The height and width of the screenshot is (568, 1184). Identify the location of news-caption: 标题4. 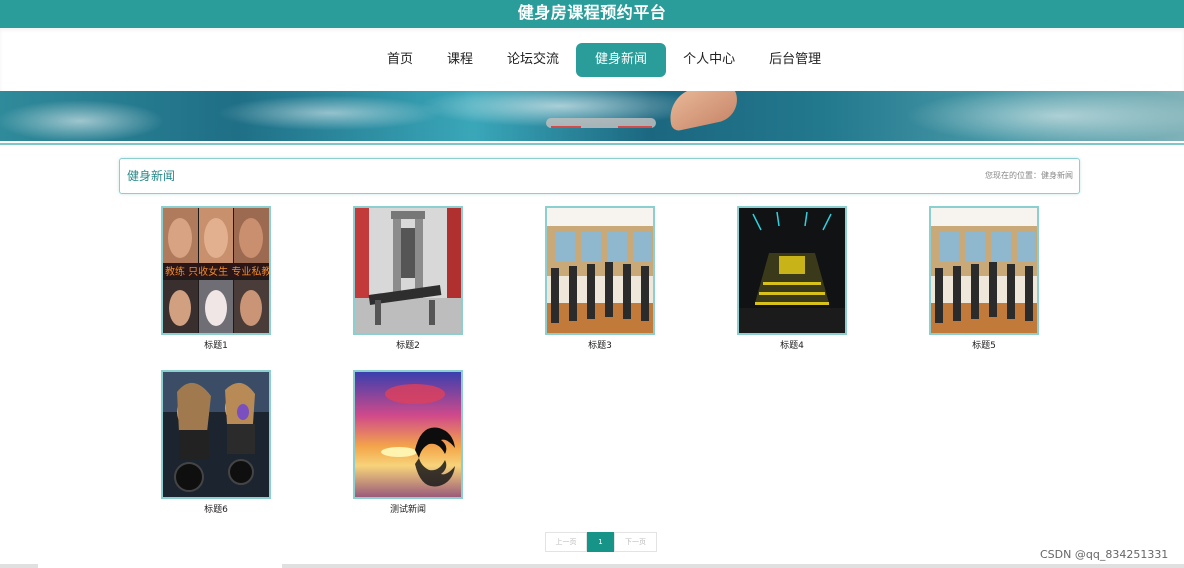
(792, 344).